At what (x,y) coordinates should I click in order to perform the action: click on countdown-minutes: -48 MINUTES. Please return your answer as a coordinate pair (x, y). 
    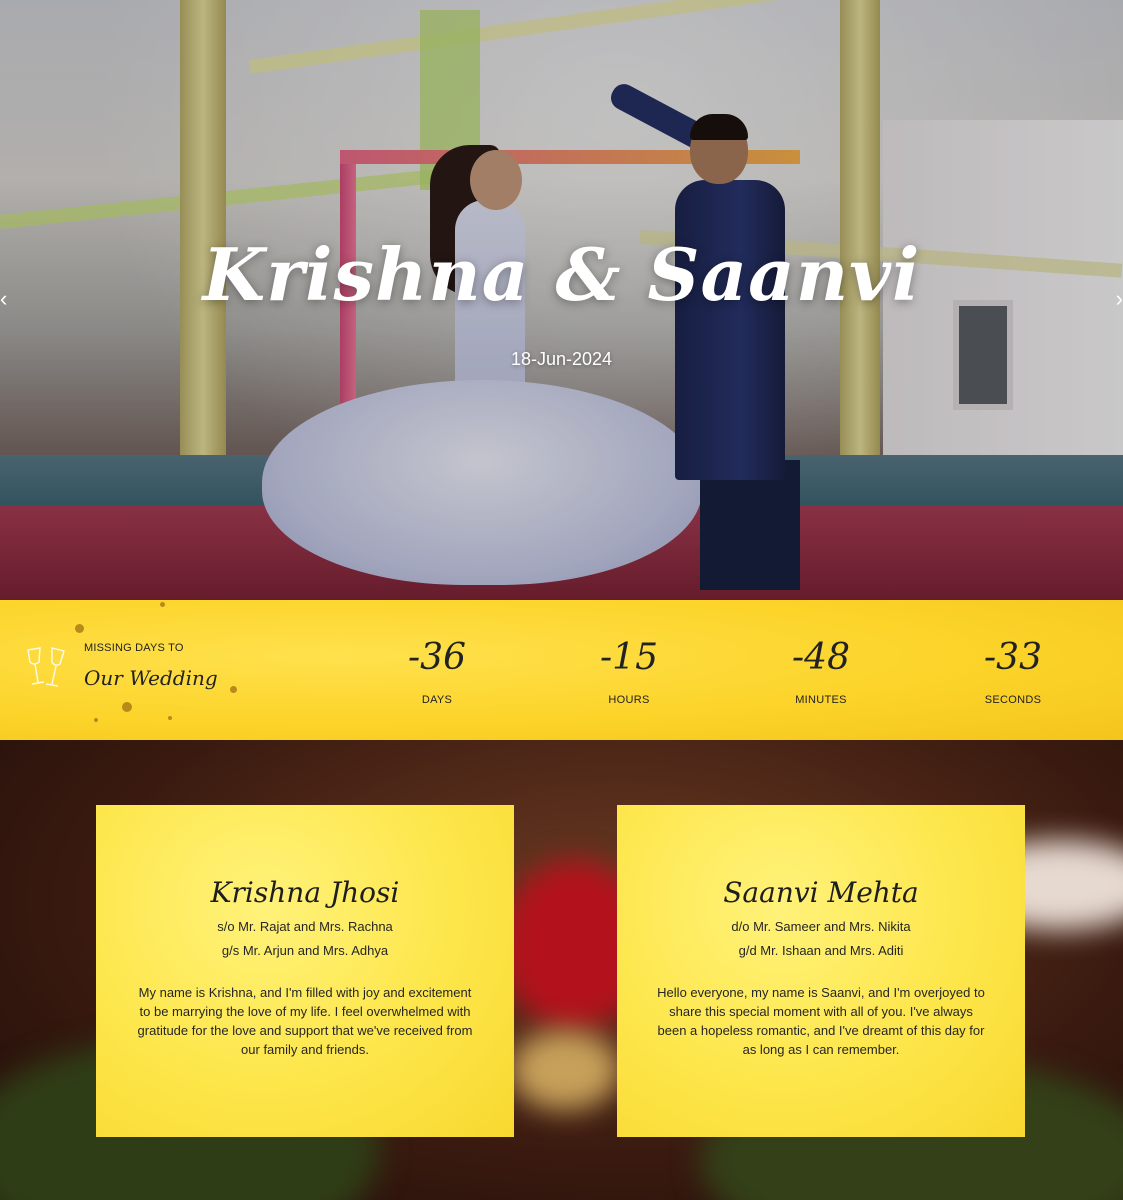
    Looking at the image, I should click on (821, 672).